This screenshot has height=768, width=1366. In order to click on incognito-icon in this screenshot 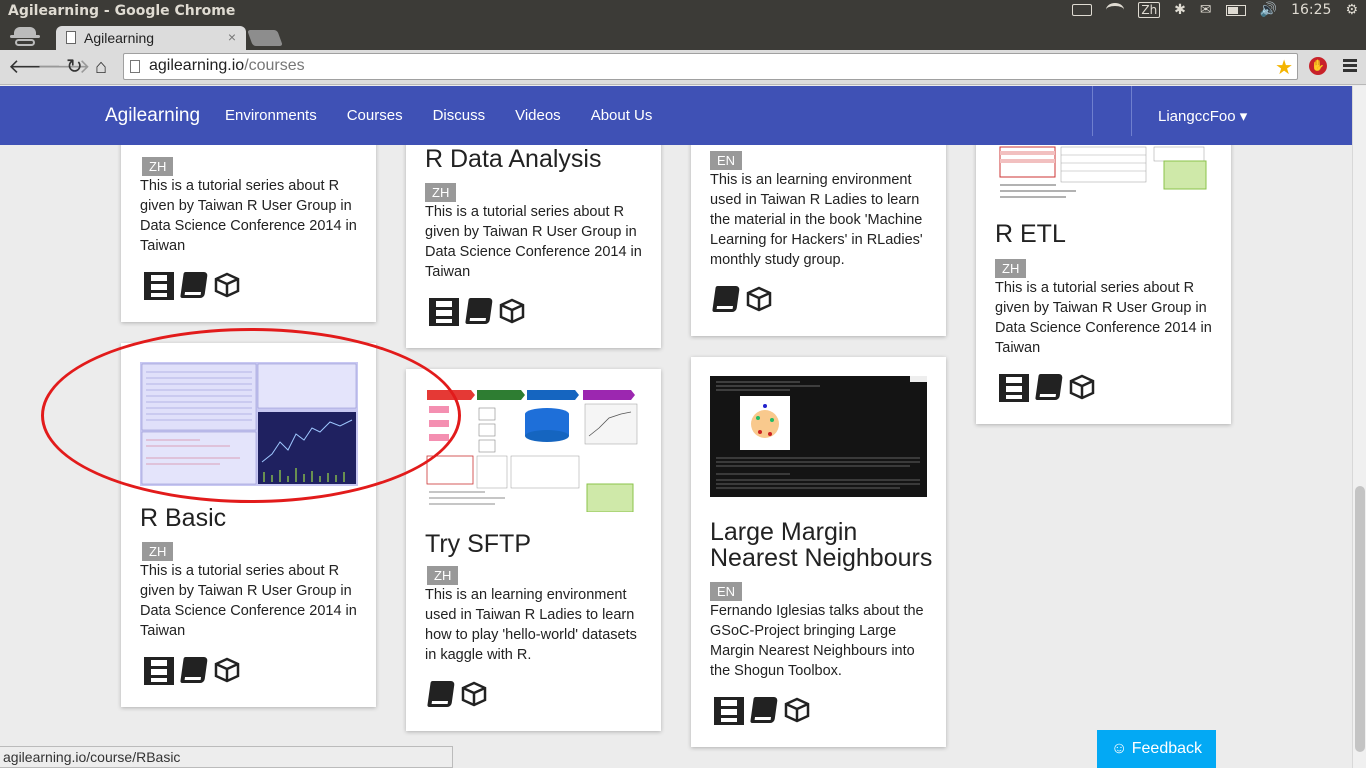, I will do `click(25, 36)`.